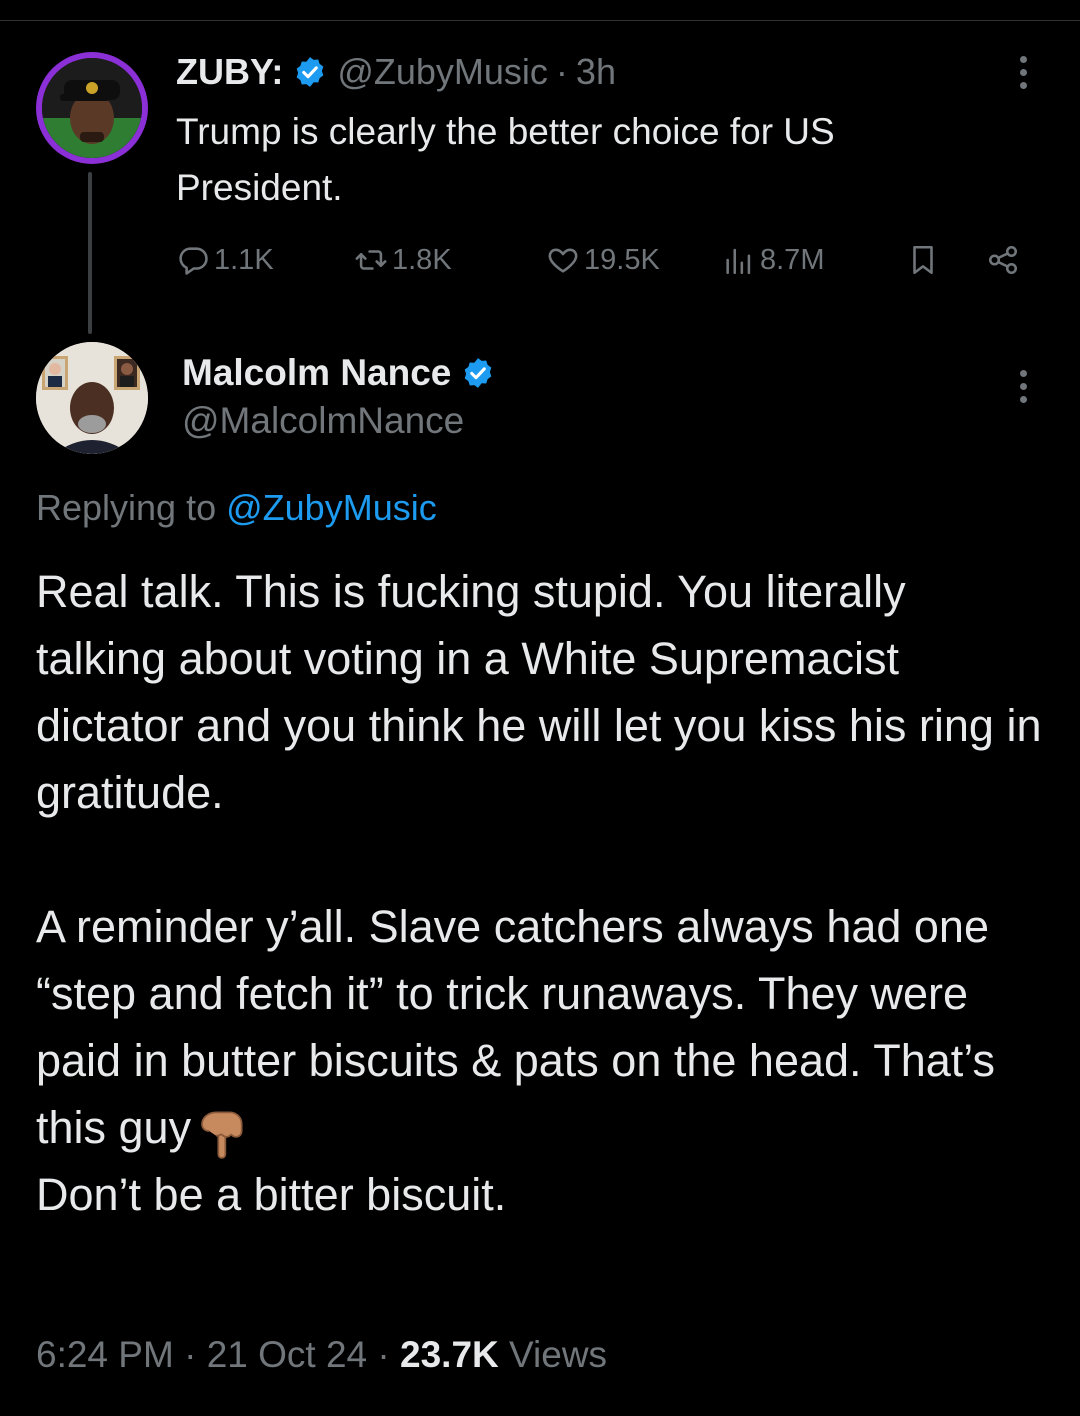 Image resolution: width=1080 pixels, height=1416 pixels. Describe the element at coordinates (738, 261) in the screenshot. I see `views-icon` at that location.